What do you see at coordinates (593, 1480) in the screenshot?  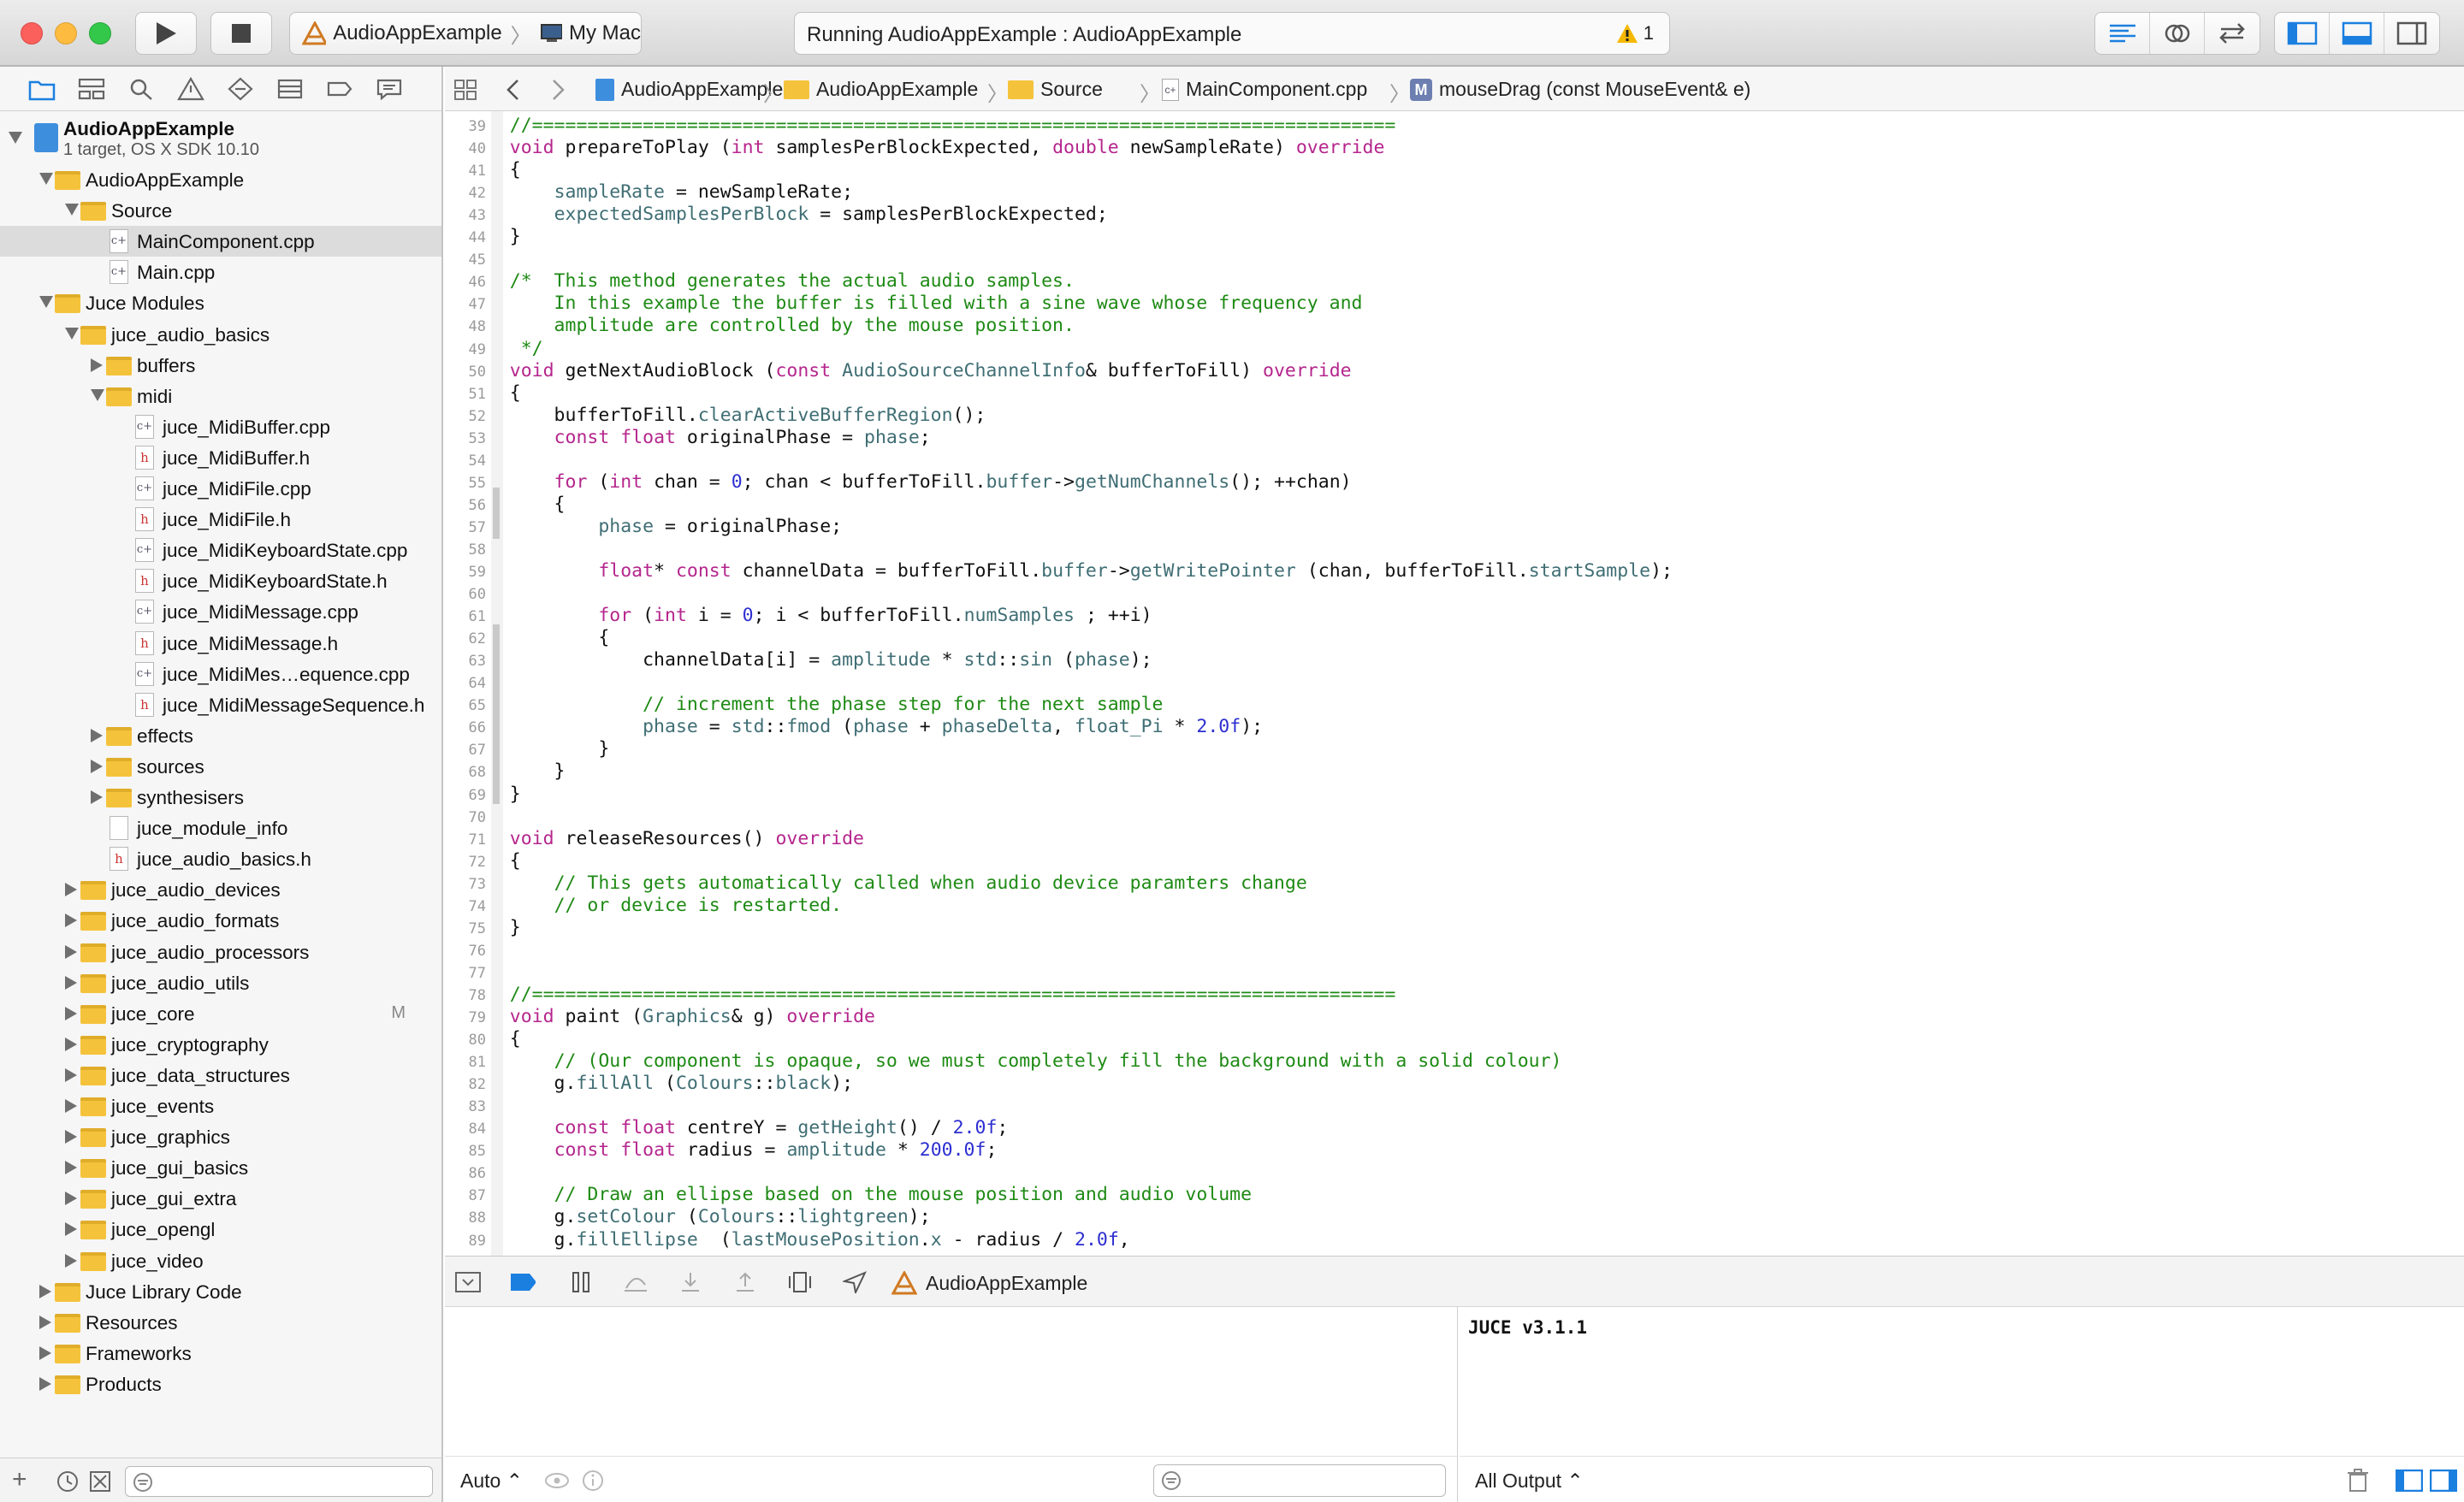 I see `info-icon` at bounding box center [593, 1480].